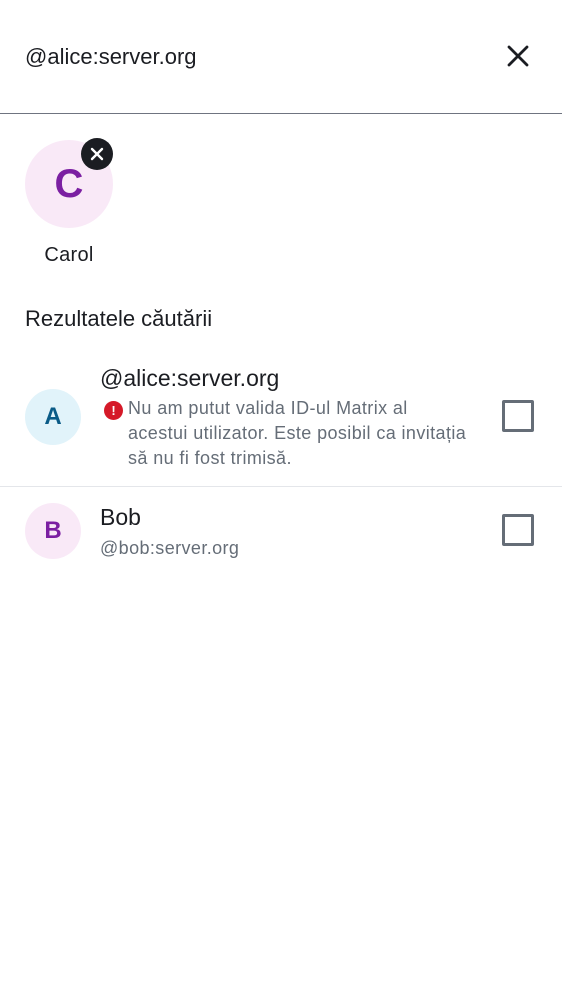 The height and width of the screenshot is (1000, 562). Describe the element at coordinates (69, 255) in the screenshot. I see `selected-user-name: Carol` at that location.